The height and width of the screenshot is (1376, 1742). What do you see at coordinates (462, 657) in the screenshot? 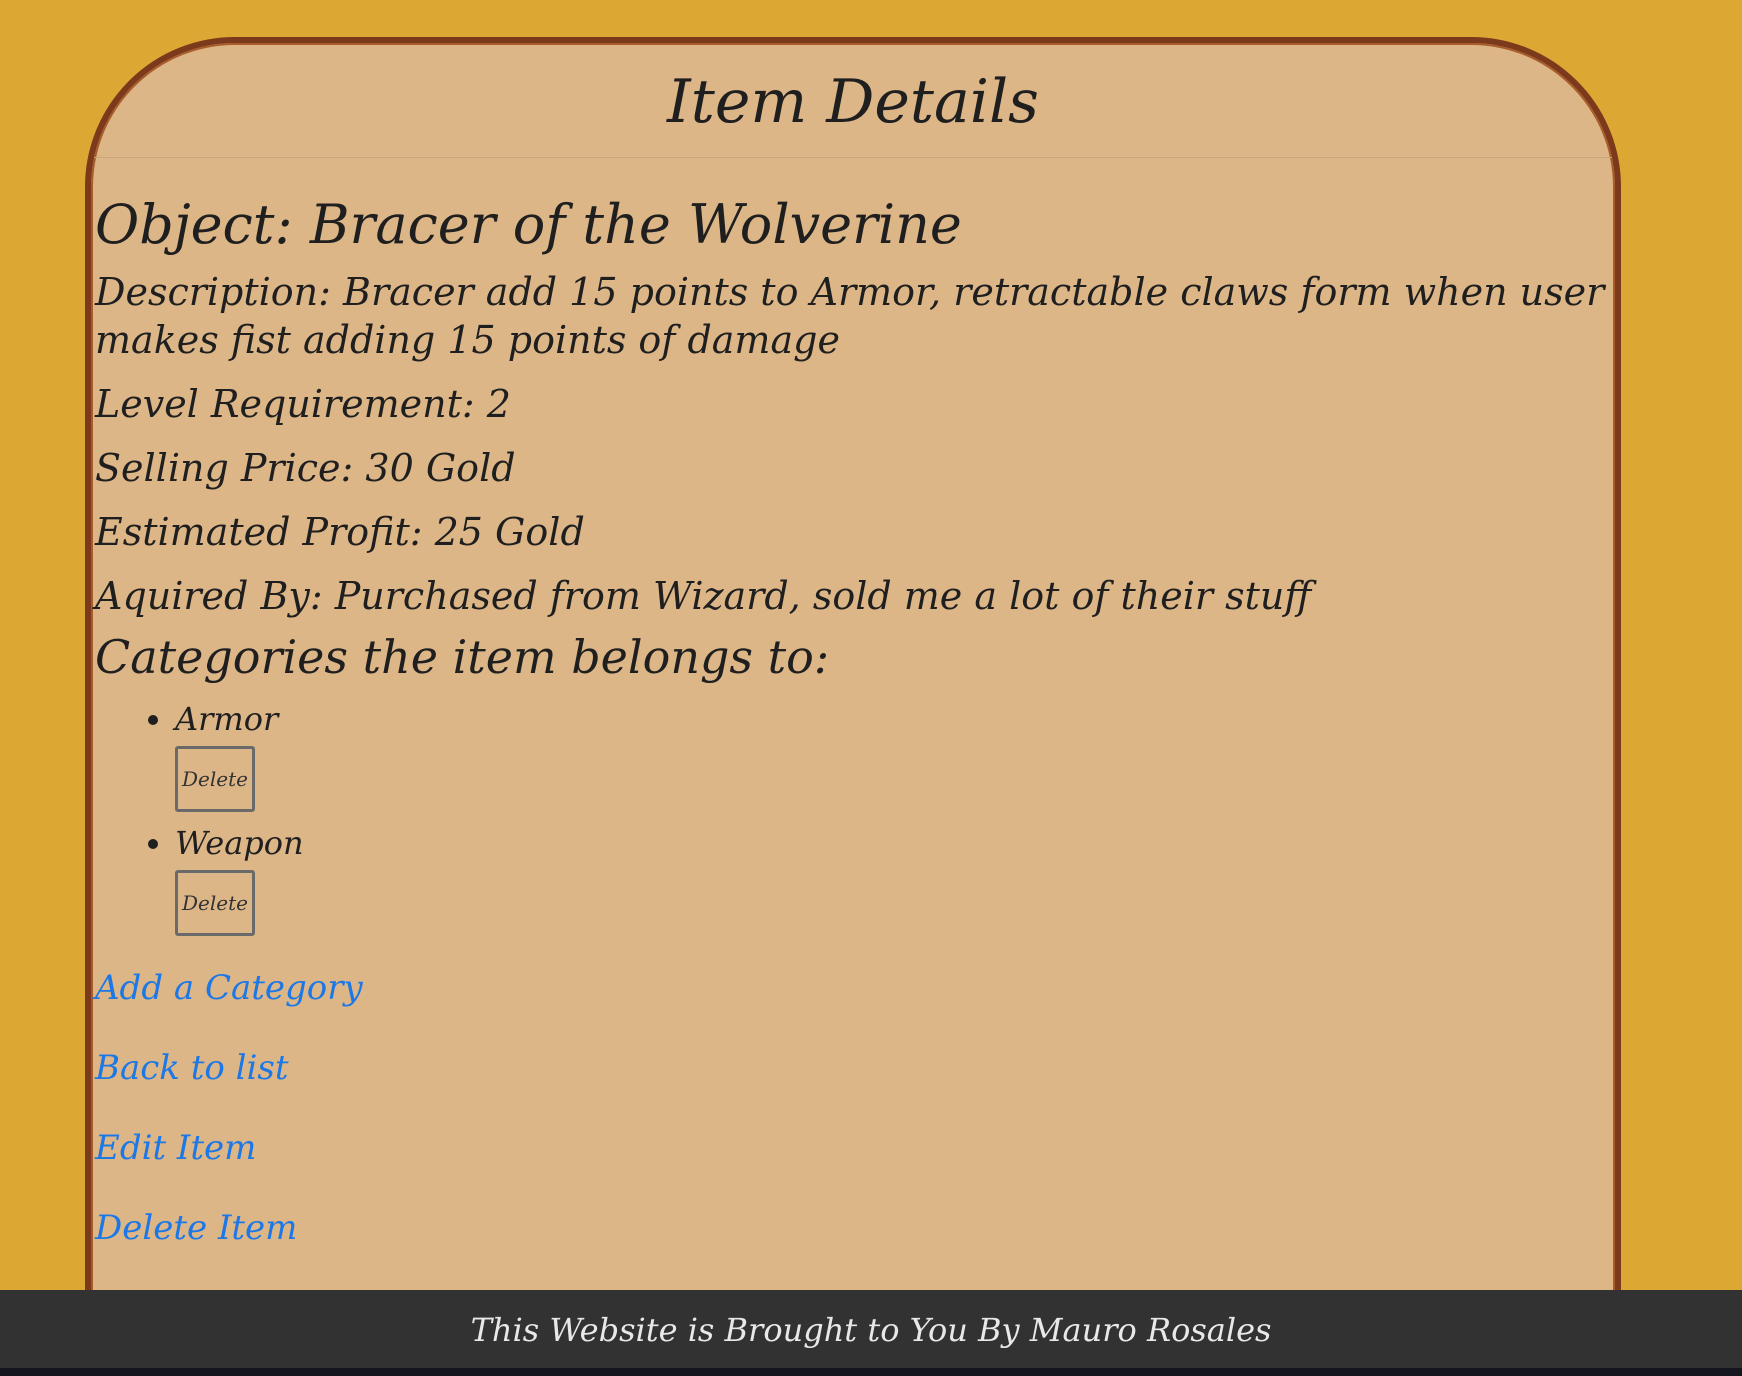
I see `categories-heading: Categories the item belongs to:` at bounding box center [462, 657].